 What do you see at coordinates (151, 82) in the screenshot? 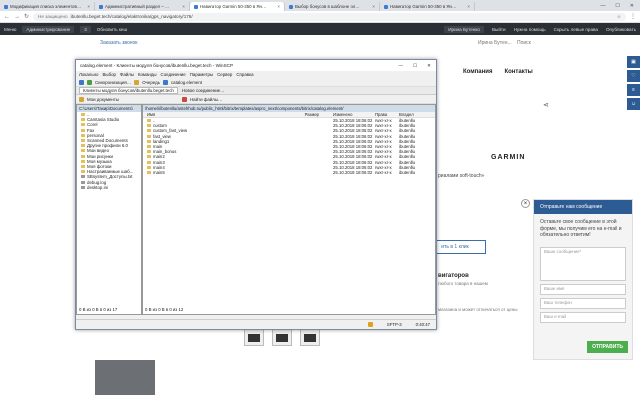
I see `queue-button: Очередь` at bounding box center [151, 82].